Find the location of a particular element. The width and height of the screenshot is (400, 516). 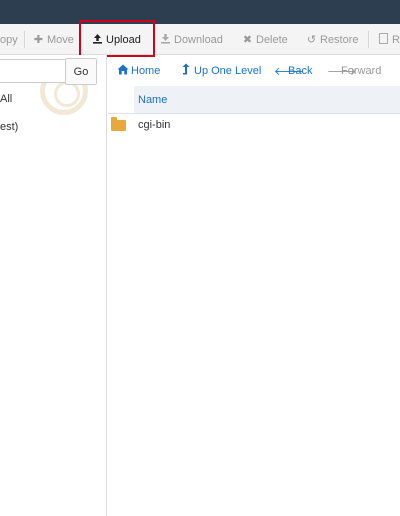

file-table-header: Name is located at coordinates (254, 100).